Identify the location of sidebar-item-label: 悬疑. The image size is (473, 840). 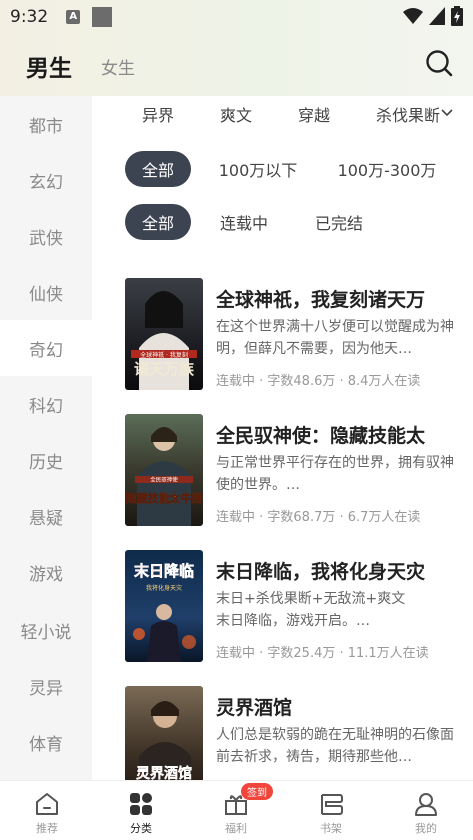
(46, 518).